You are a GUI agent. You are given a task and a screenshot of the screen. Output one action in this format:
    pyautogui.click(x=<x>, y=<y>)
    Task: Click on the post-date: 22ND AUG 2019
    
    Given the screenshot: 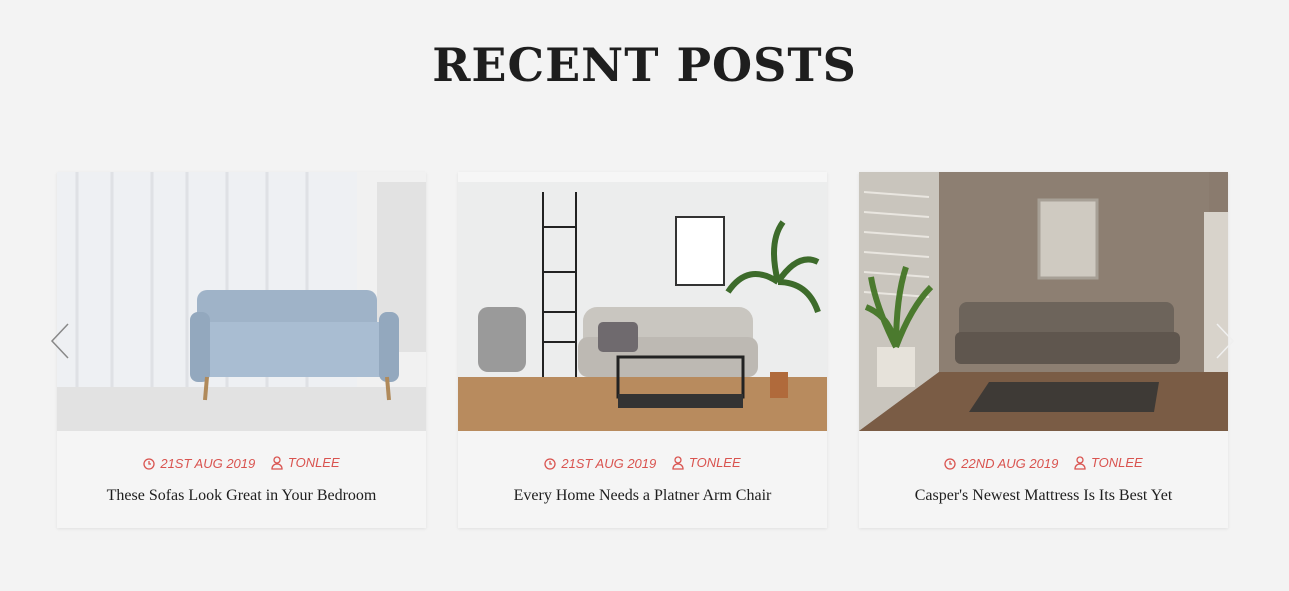 What is the action you would take?
    pyautogui.click(x=1001, y=463)
    